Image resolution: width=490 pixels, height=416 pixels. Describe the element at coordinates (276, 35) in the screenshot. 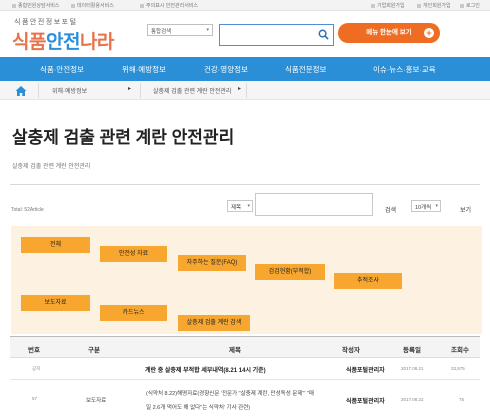

I see `search-input` at that location.